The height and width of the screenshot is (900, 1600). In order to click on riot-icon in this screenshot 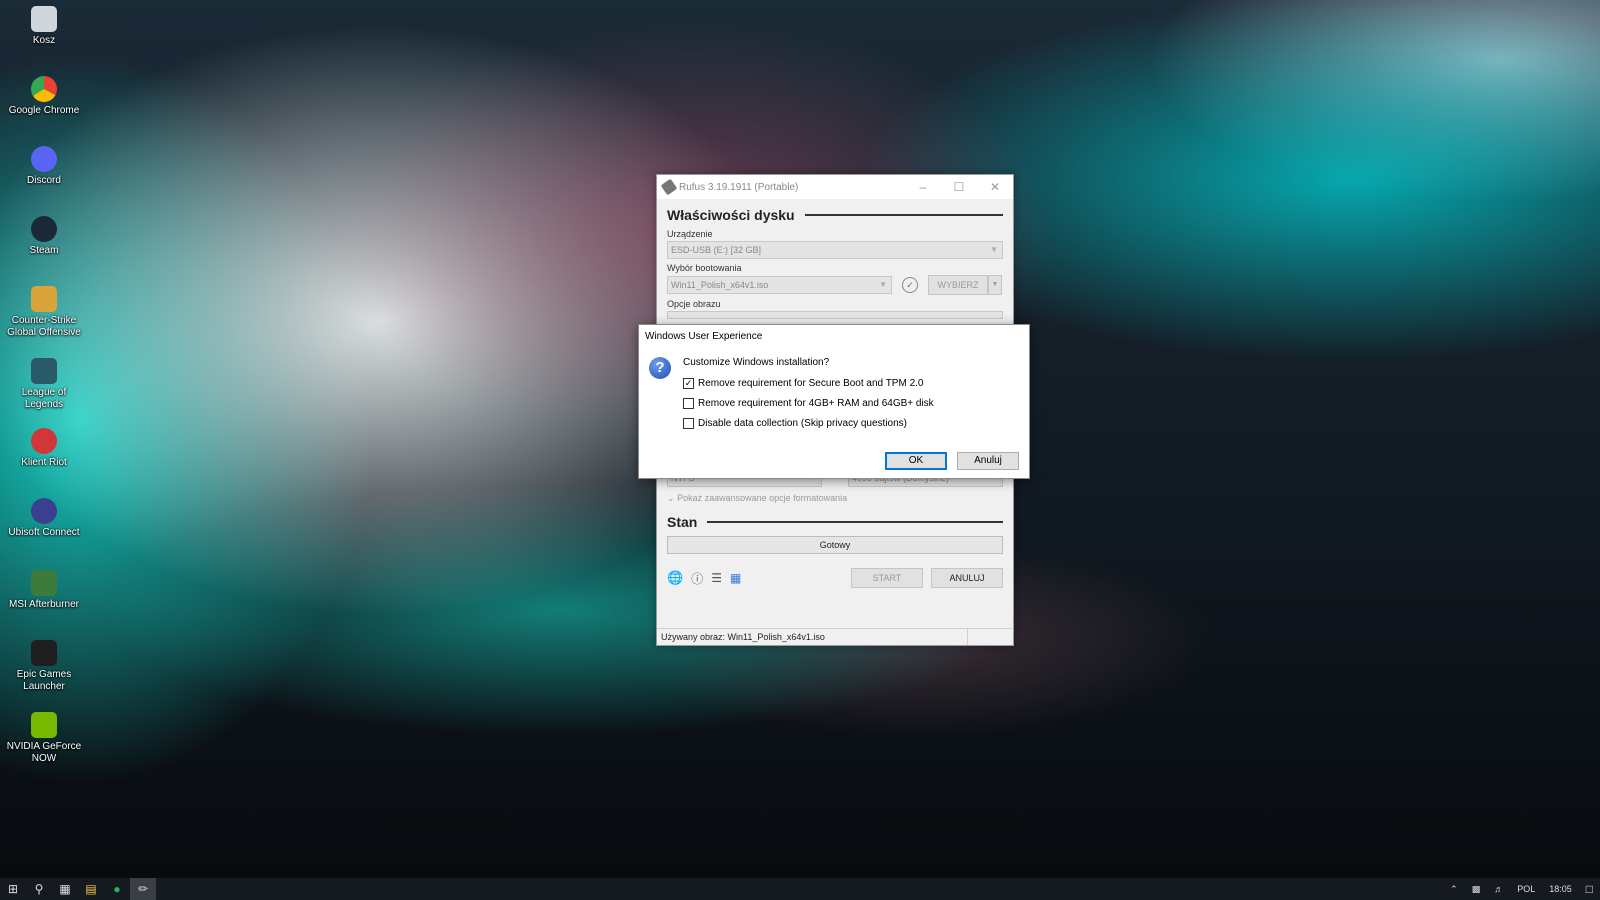, I will do `click(44, 441)`.